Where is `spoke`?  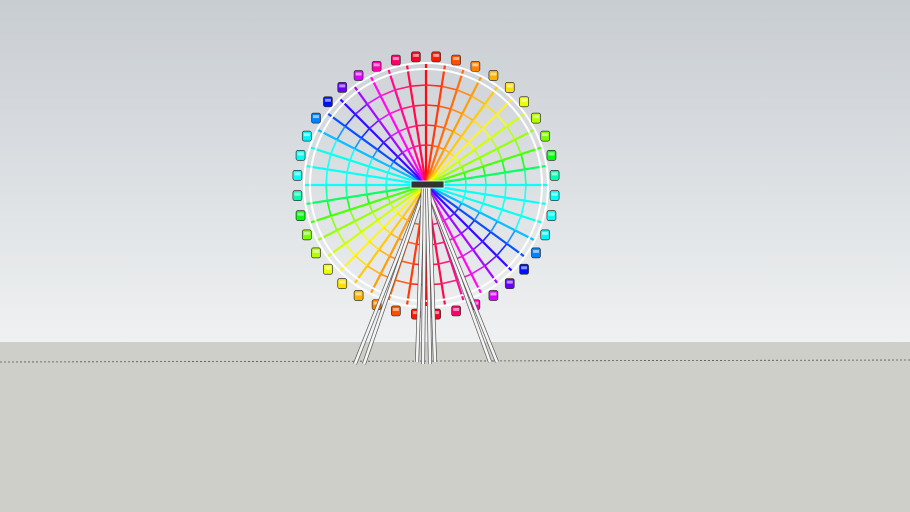 spoke is located at coordinates (390, 234).